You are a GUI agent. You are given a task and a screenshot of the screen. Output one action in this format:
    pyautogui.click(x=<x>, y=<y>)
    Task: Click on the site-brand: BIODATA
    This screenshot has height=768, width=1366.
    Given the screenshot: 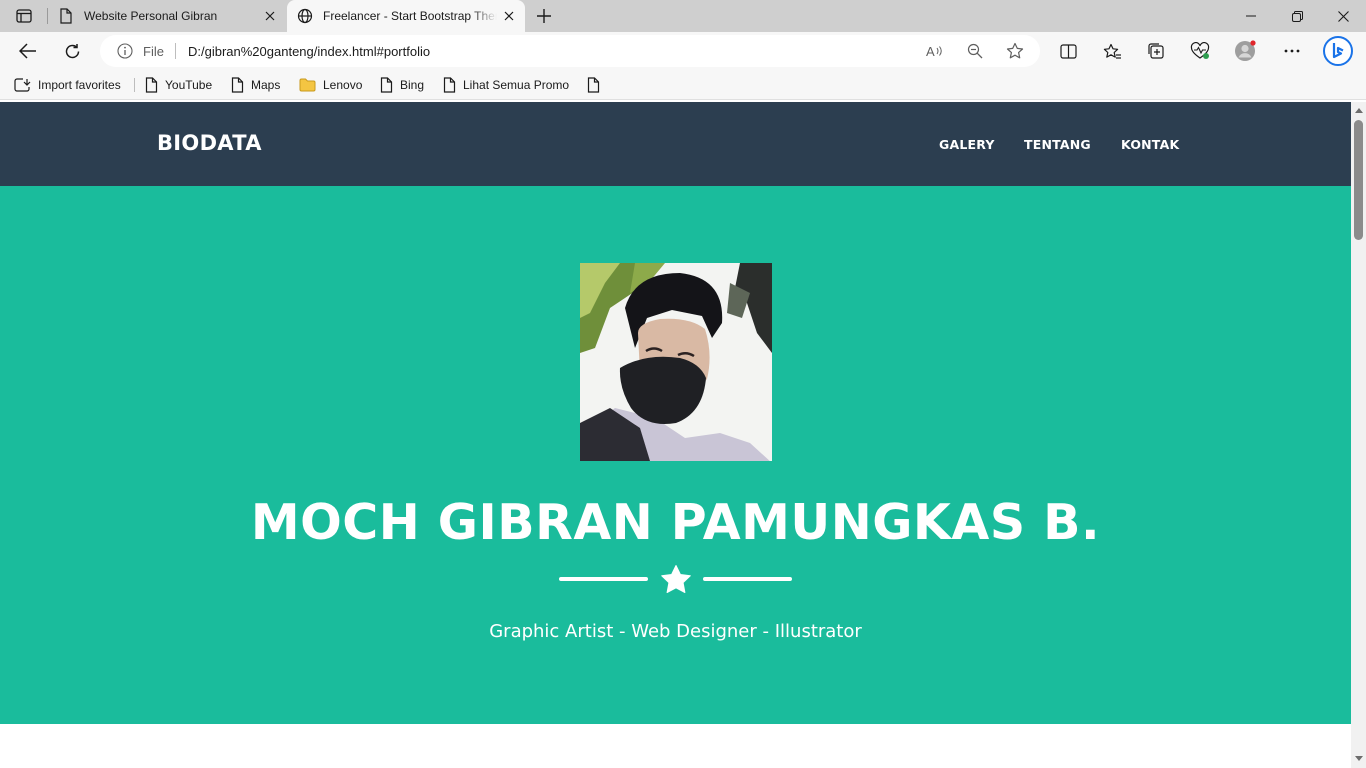 What is the action you would take?
    pyautogui.click(x=209, y=143)
    